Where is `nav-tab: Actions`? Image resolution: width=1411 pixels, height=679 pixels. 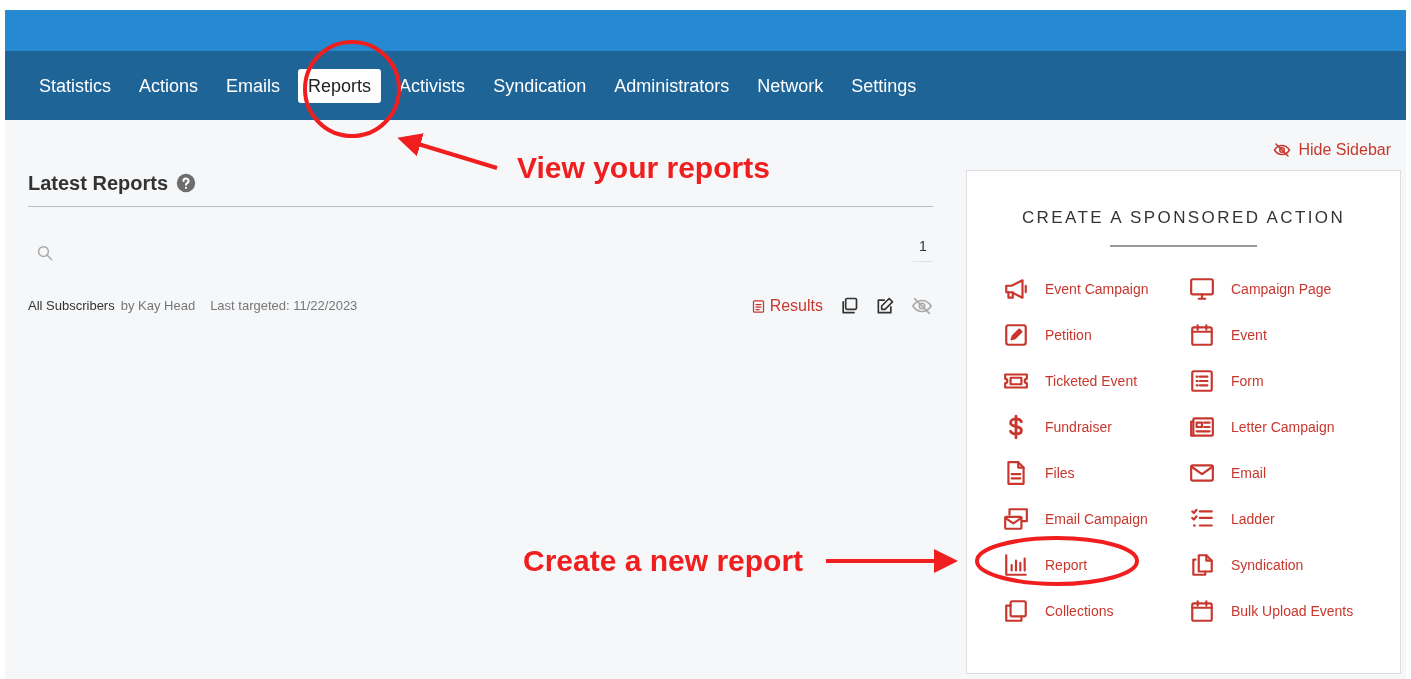
nav-tab: Actions is located at coordinates (169, 85).